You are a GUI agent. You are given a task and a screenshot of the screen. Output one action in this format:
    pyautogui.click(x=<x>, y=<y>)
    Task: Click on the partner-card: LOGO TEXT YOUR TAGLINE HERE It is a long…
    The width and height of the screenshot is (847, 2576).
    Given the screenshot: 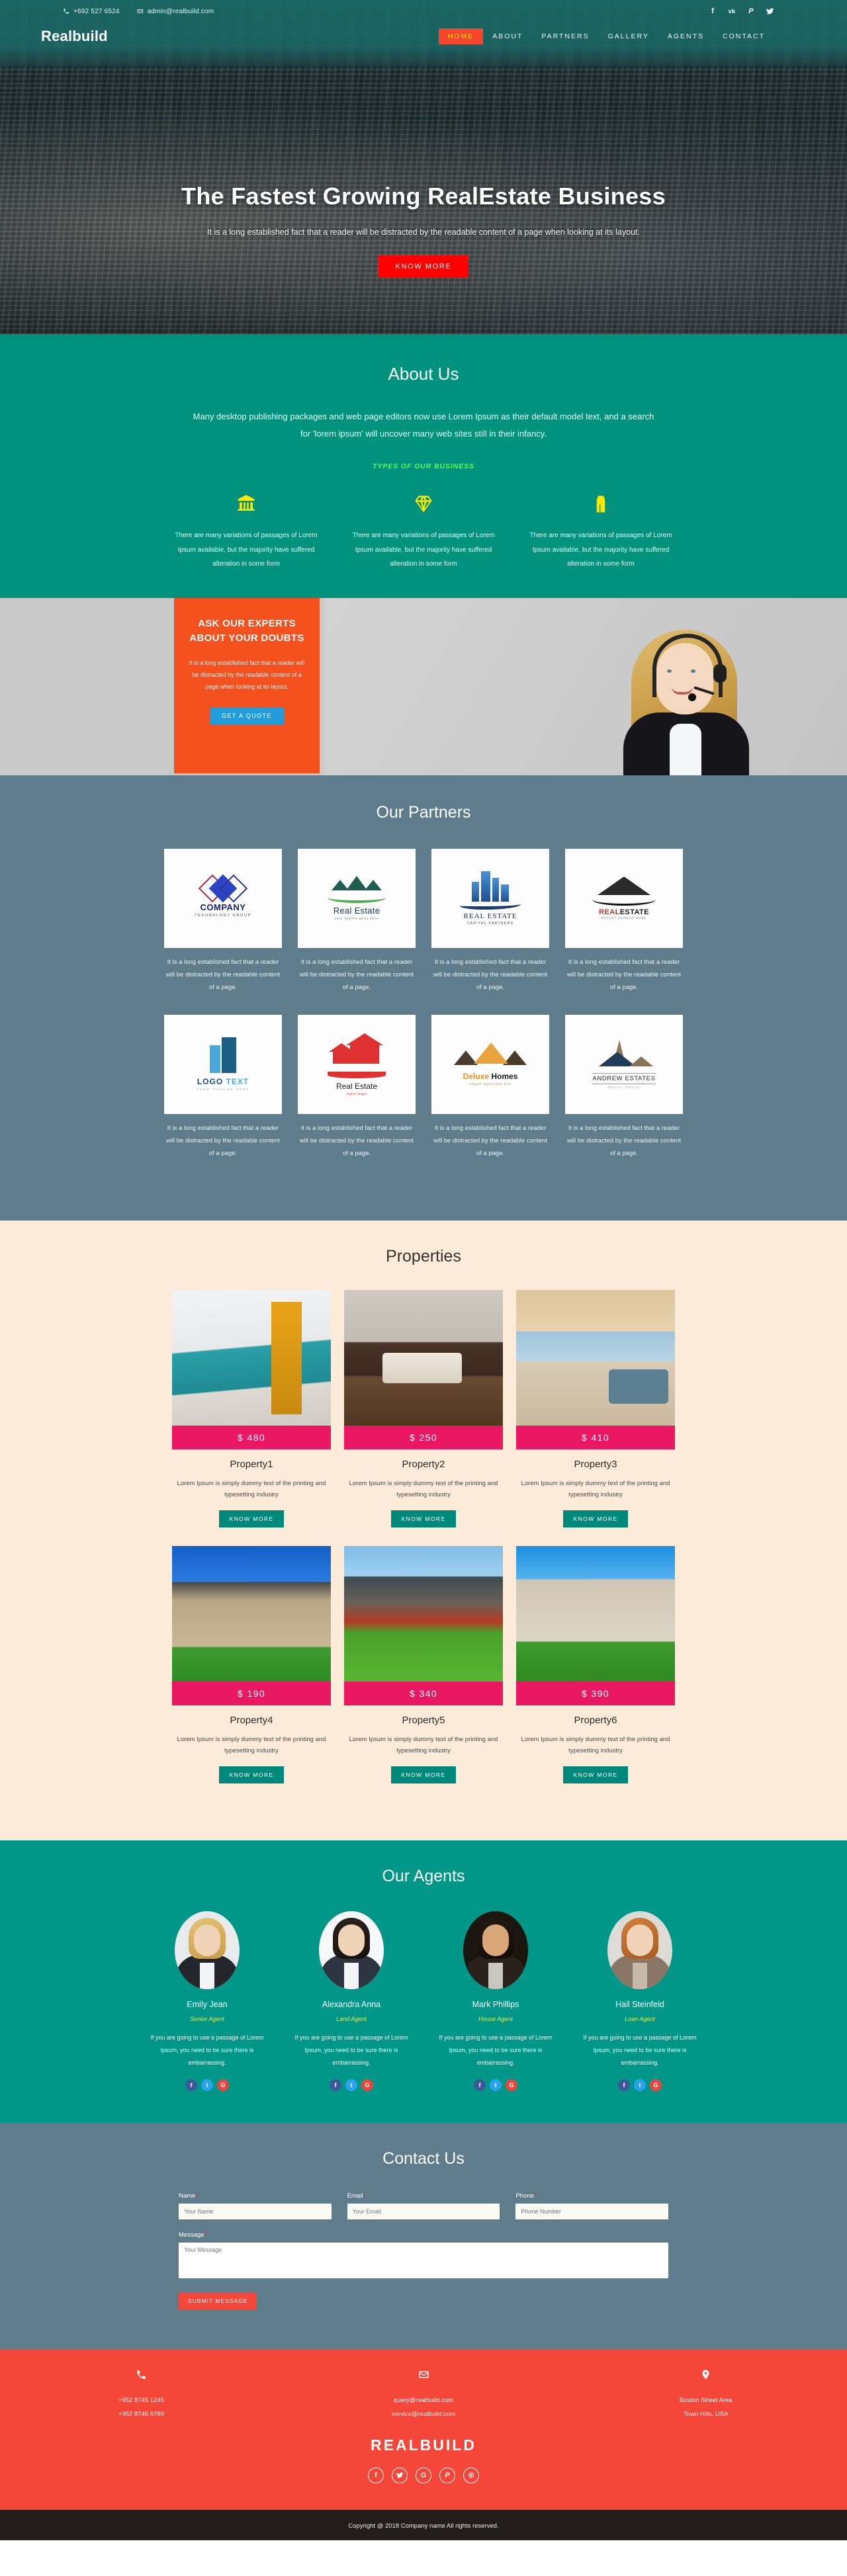 What is the action you would take?
    pyautogui.click(x=223, y=1087)
    